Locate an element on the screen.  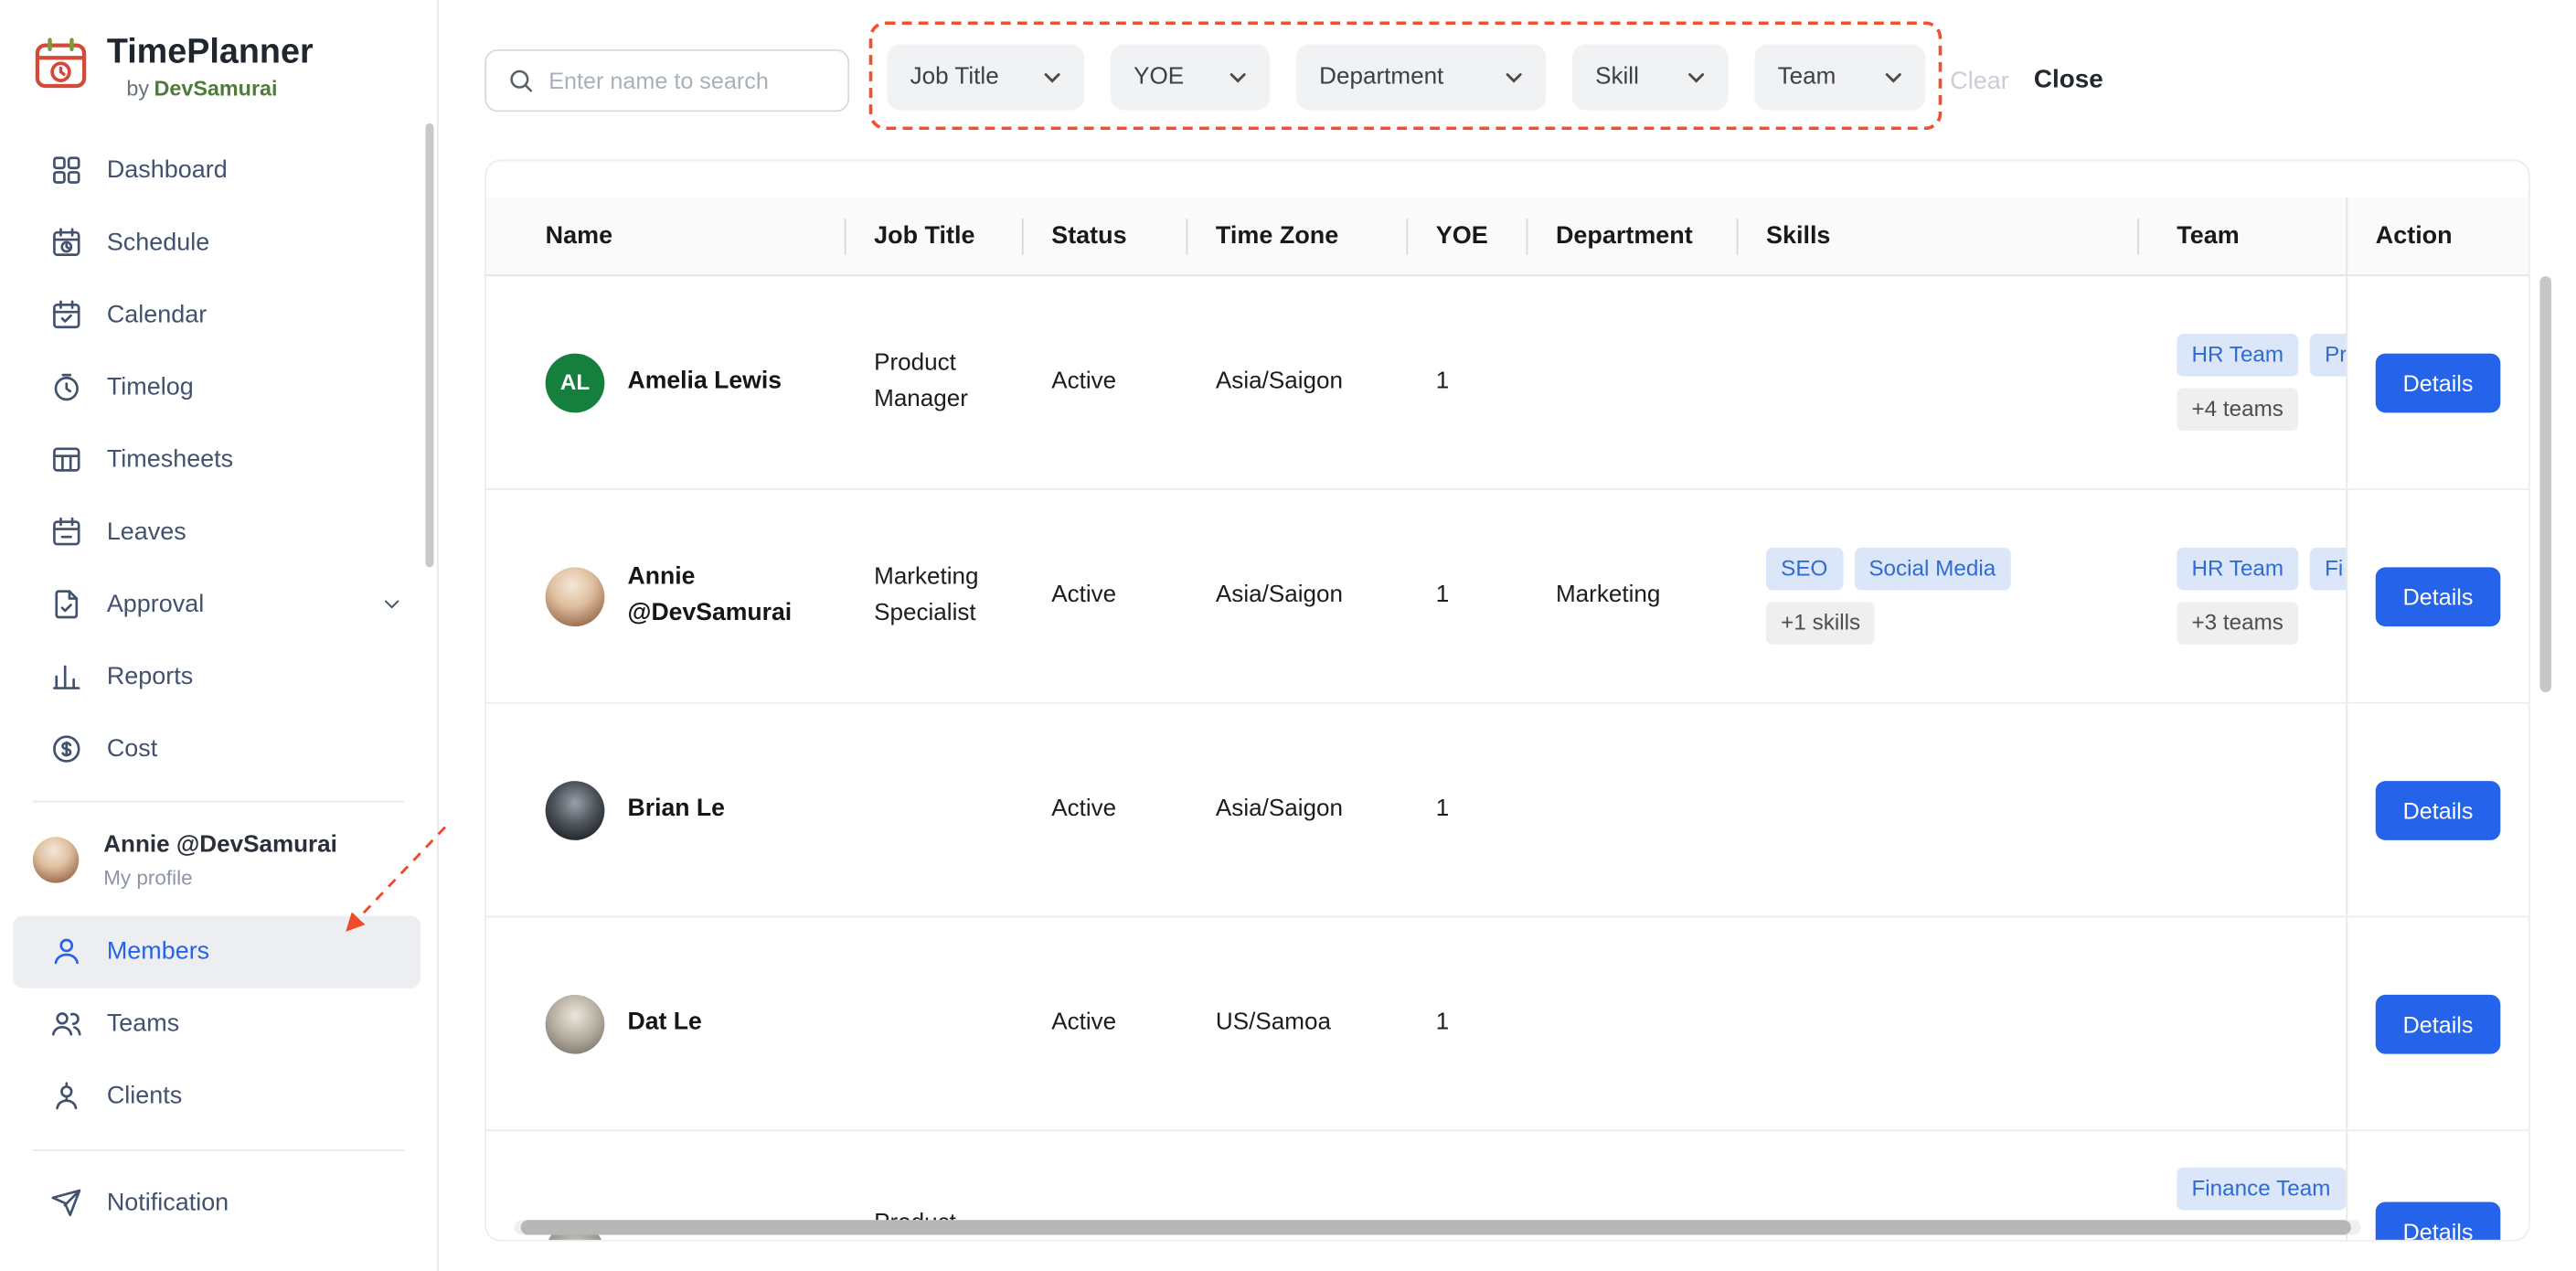
column-header-team: Team is located at coordinates (2241, 236).